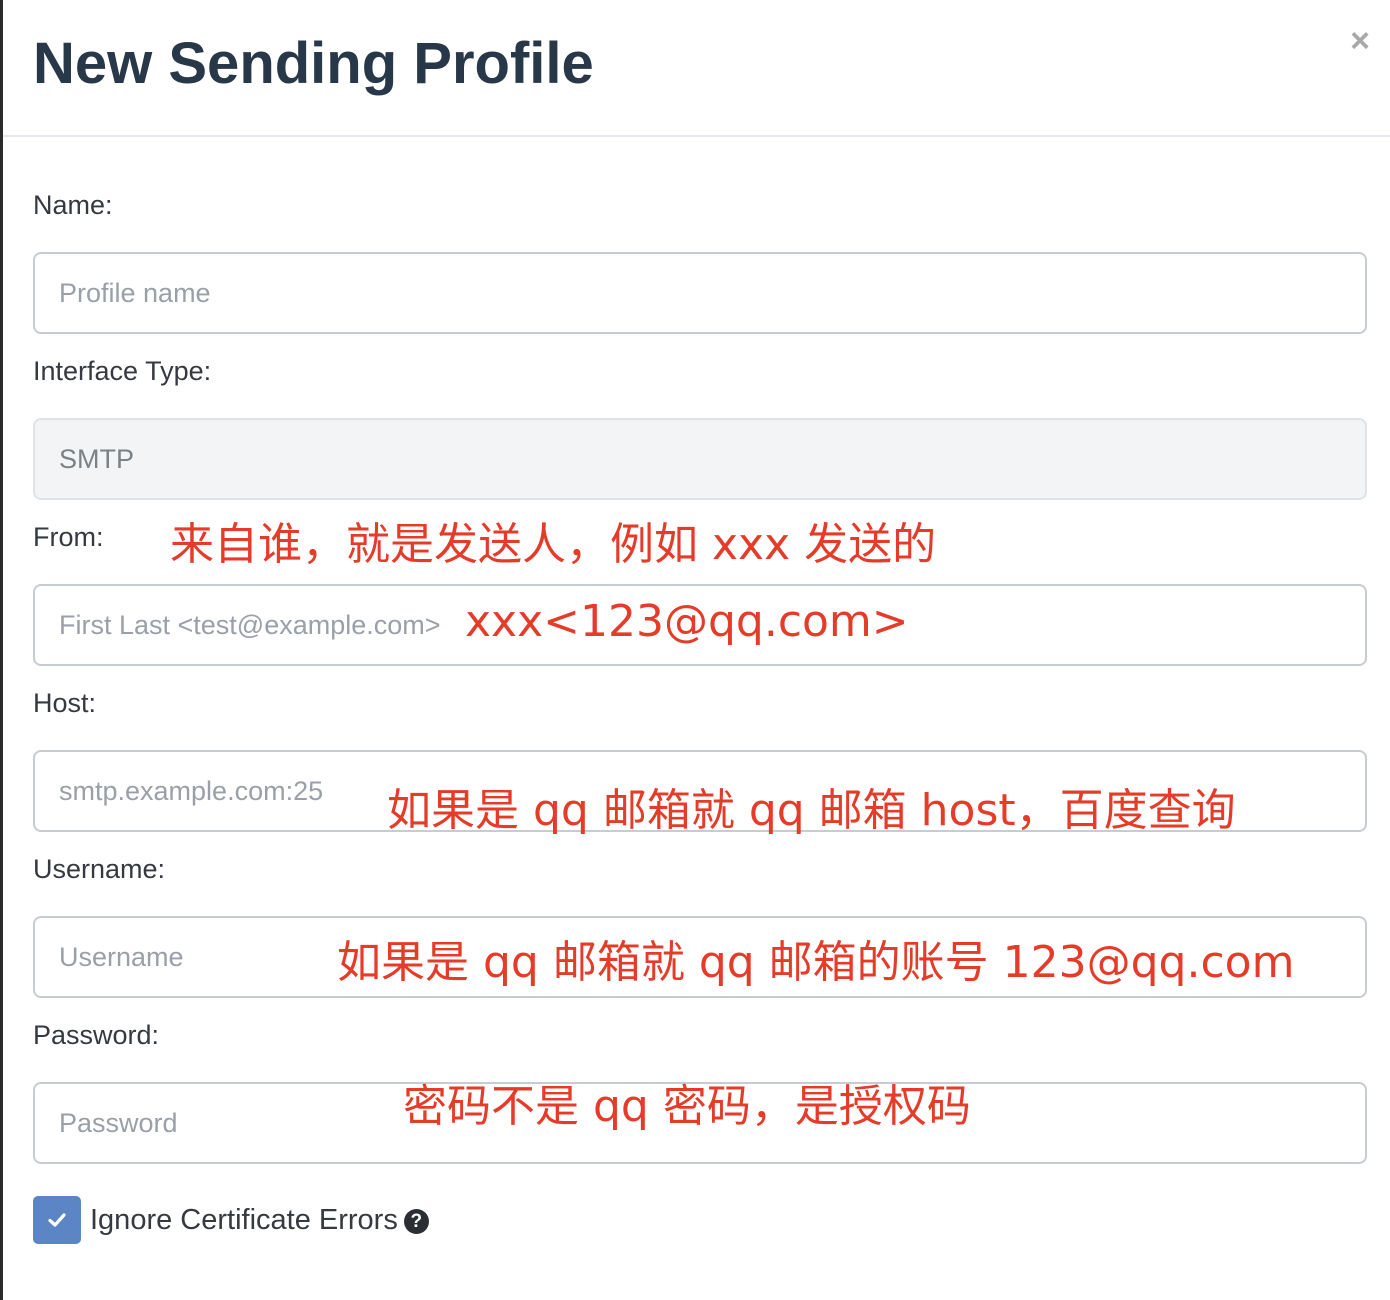  Describe the element at coordinates (68, 537) in the screenshot. I see `from-label: From:` at that location.